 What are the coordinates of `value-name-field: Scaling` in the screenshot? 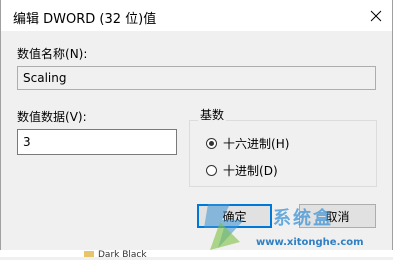 It's located at (196, 78).